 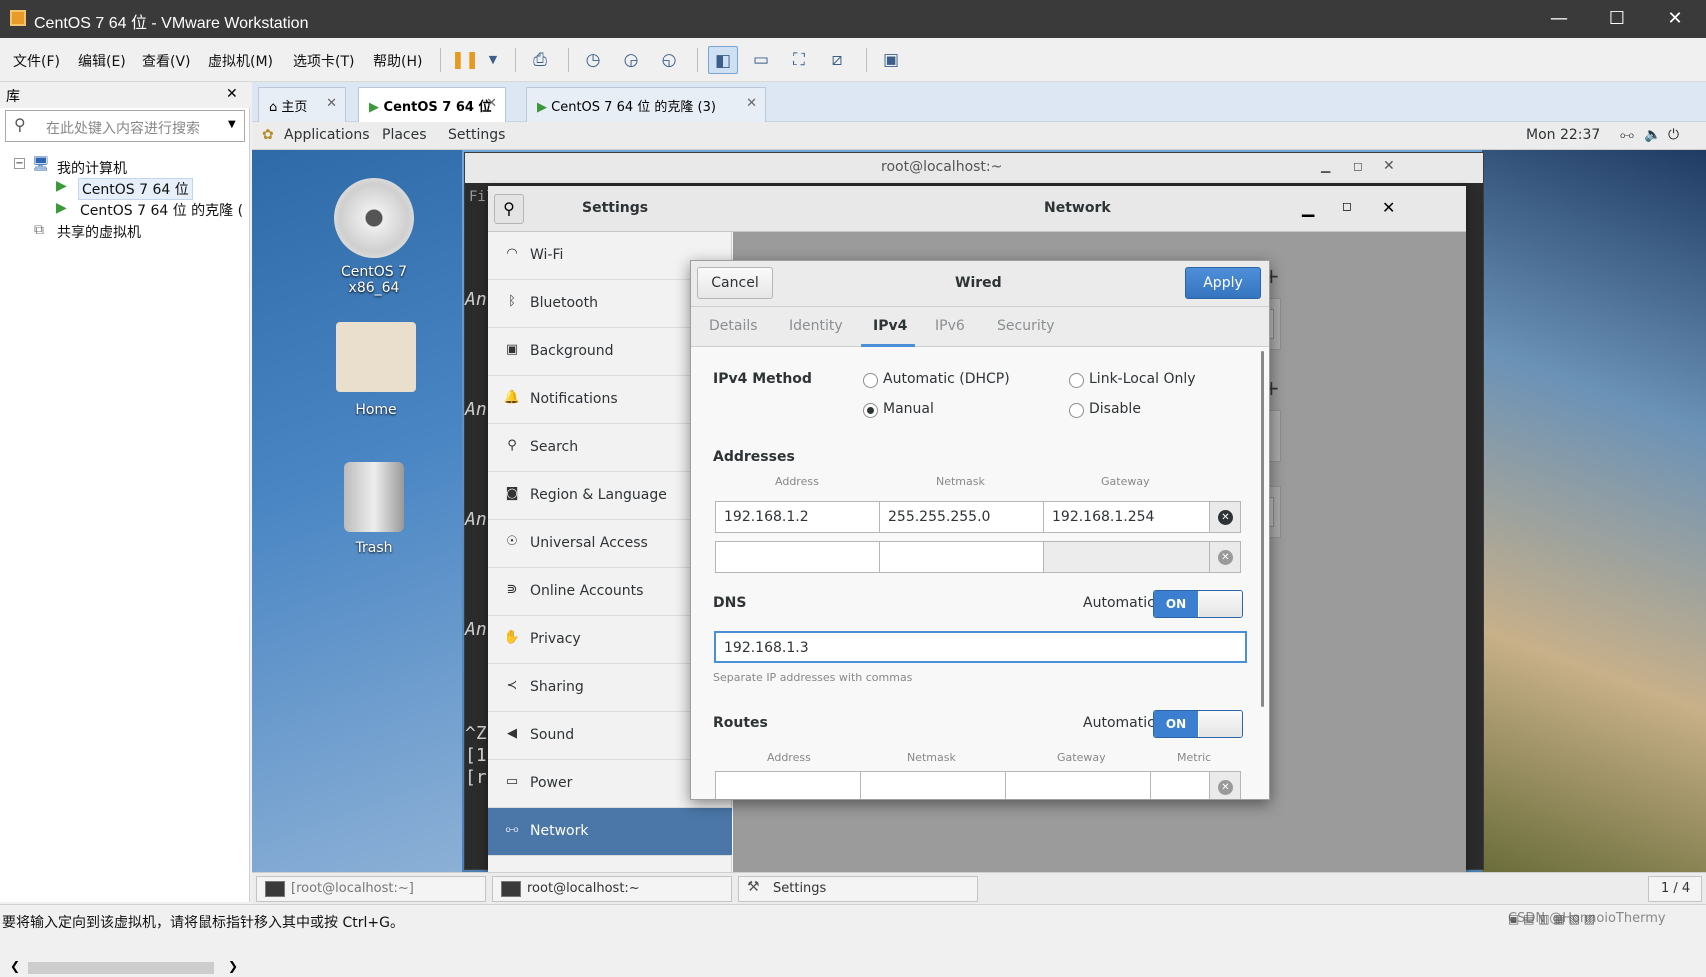 I want to click on gateway-field: 192.168.1.254, so click(x=1126, y=517).